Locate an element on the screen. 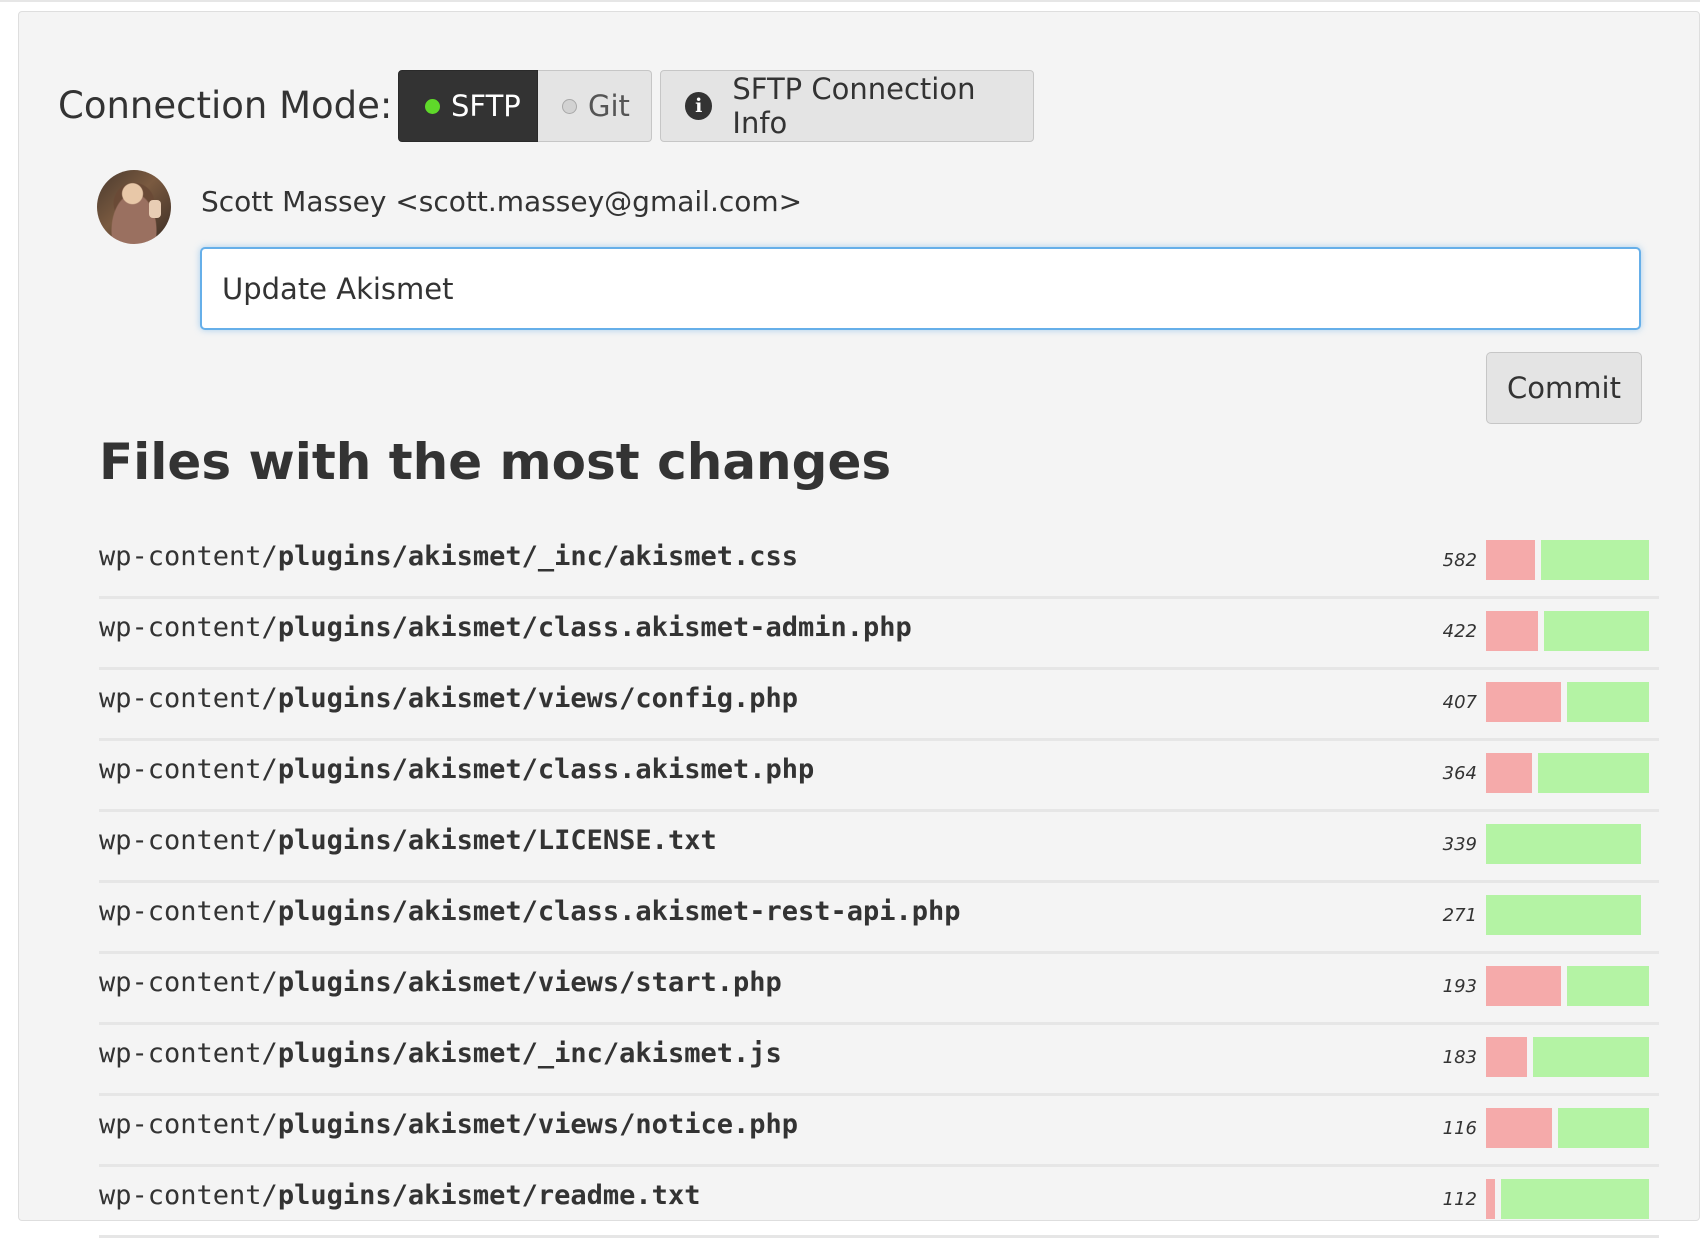  info-icon: i is located at coordinates (699, 106).